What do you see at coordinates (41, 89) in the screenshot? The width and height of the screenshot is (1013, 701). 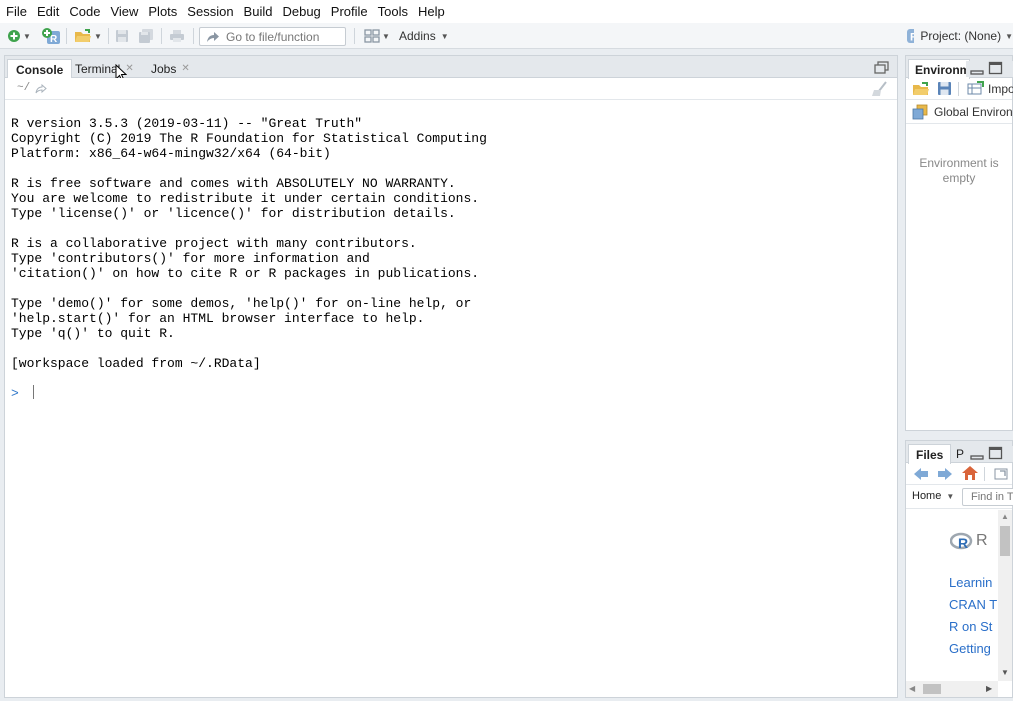 I see `go-to-directory-icon` at bounding box center [41, 89].